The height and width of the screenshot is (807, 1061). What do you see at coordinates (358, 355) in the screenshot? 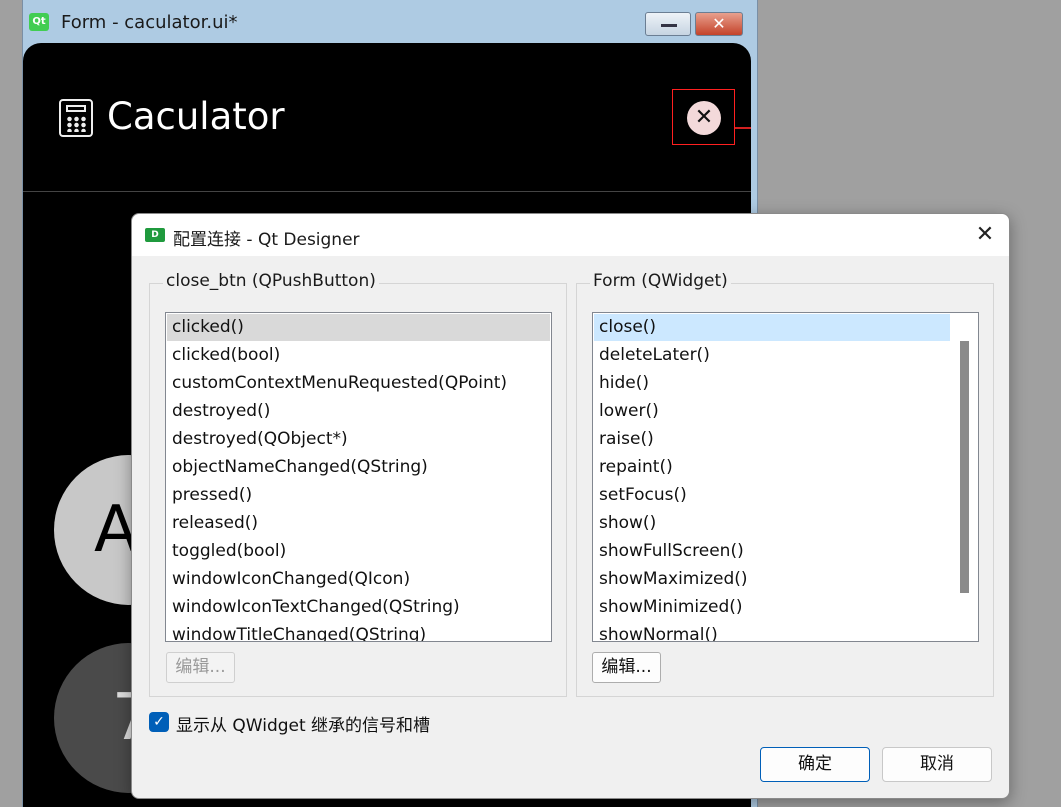
I see `list-item: clicked(bool)` at bounding box center [358, 355].